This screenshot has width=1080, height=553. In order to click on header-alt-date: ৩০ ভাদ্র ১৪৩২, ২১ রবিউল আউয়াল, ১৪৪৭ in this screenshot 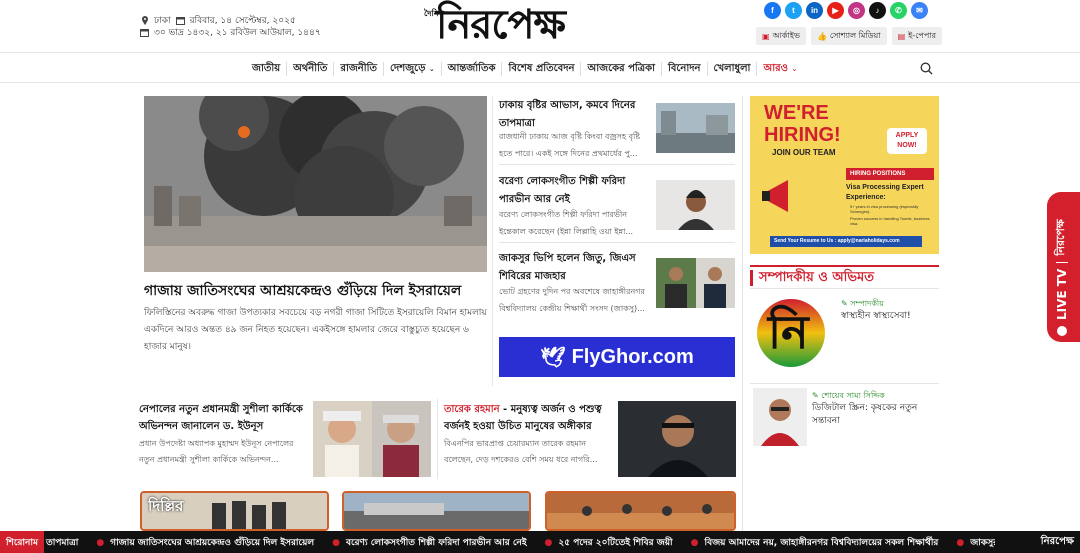, I will do `click(230, 32)`.